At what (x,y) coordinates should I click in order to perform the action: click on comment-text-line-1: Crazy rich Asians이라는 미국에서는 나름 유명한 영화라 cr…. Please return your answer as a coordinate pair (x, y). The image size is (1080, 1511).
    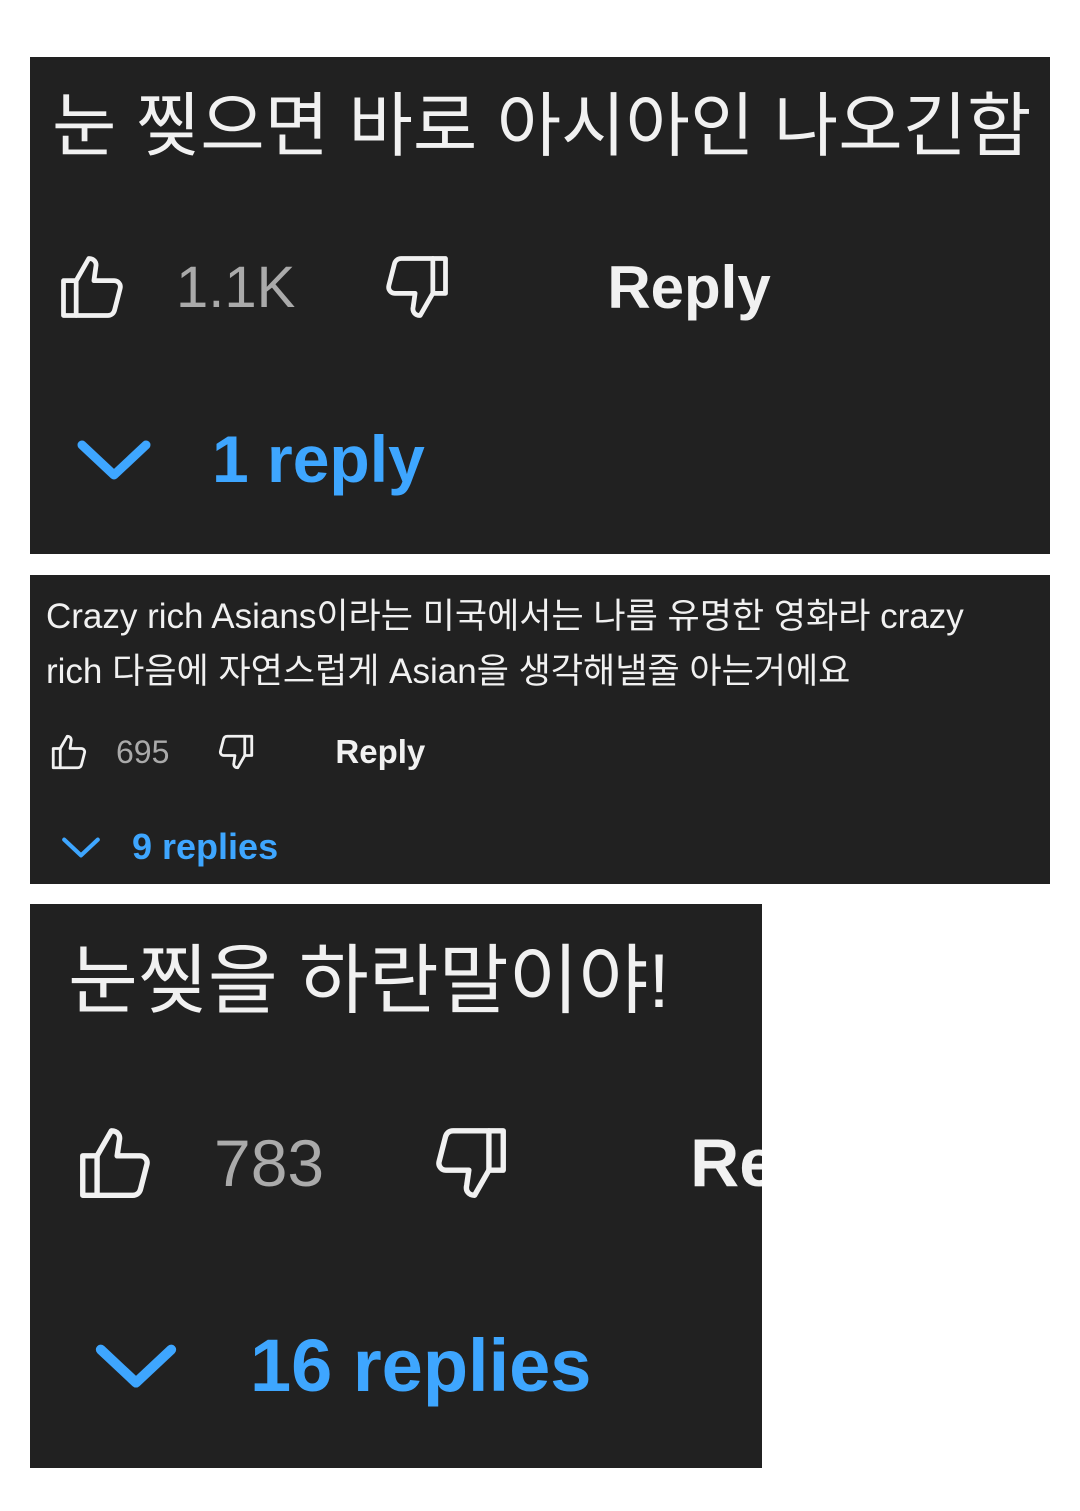
    Looking at the image, I should click on (505, 616).